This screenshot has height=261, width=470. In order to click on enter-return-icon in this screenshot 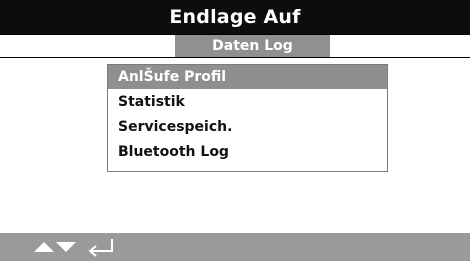, I will do `click(100, 247)`.